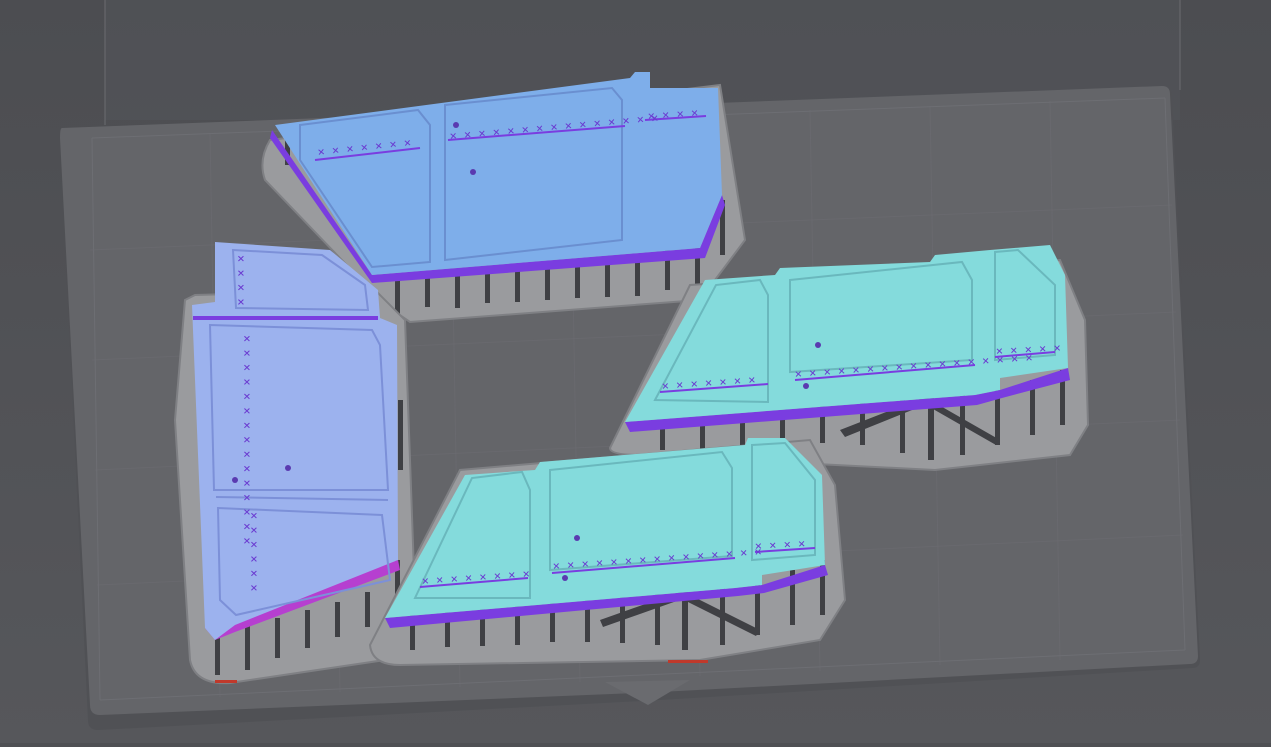  I want to click on cross-marks: × × × × × ×, so click(254, 551).